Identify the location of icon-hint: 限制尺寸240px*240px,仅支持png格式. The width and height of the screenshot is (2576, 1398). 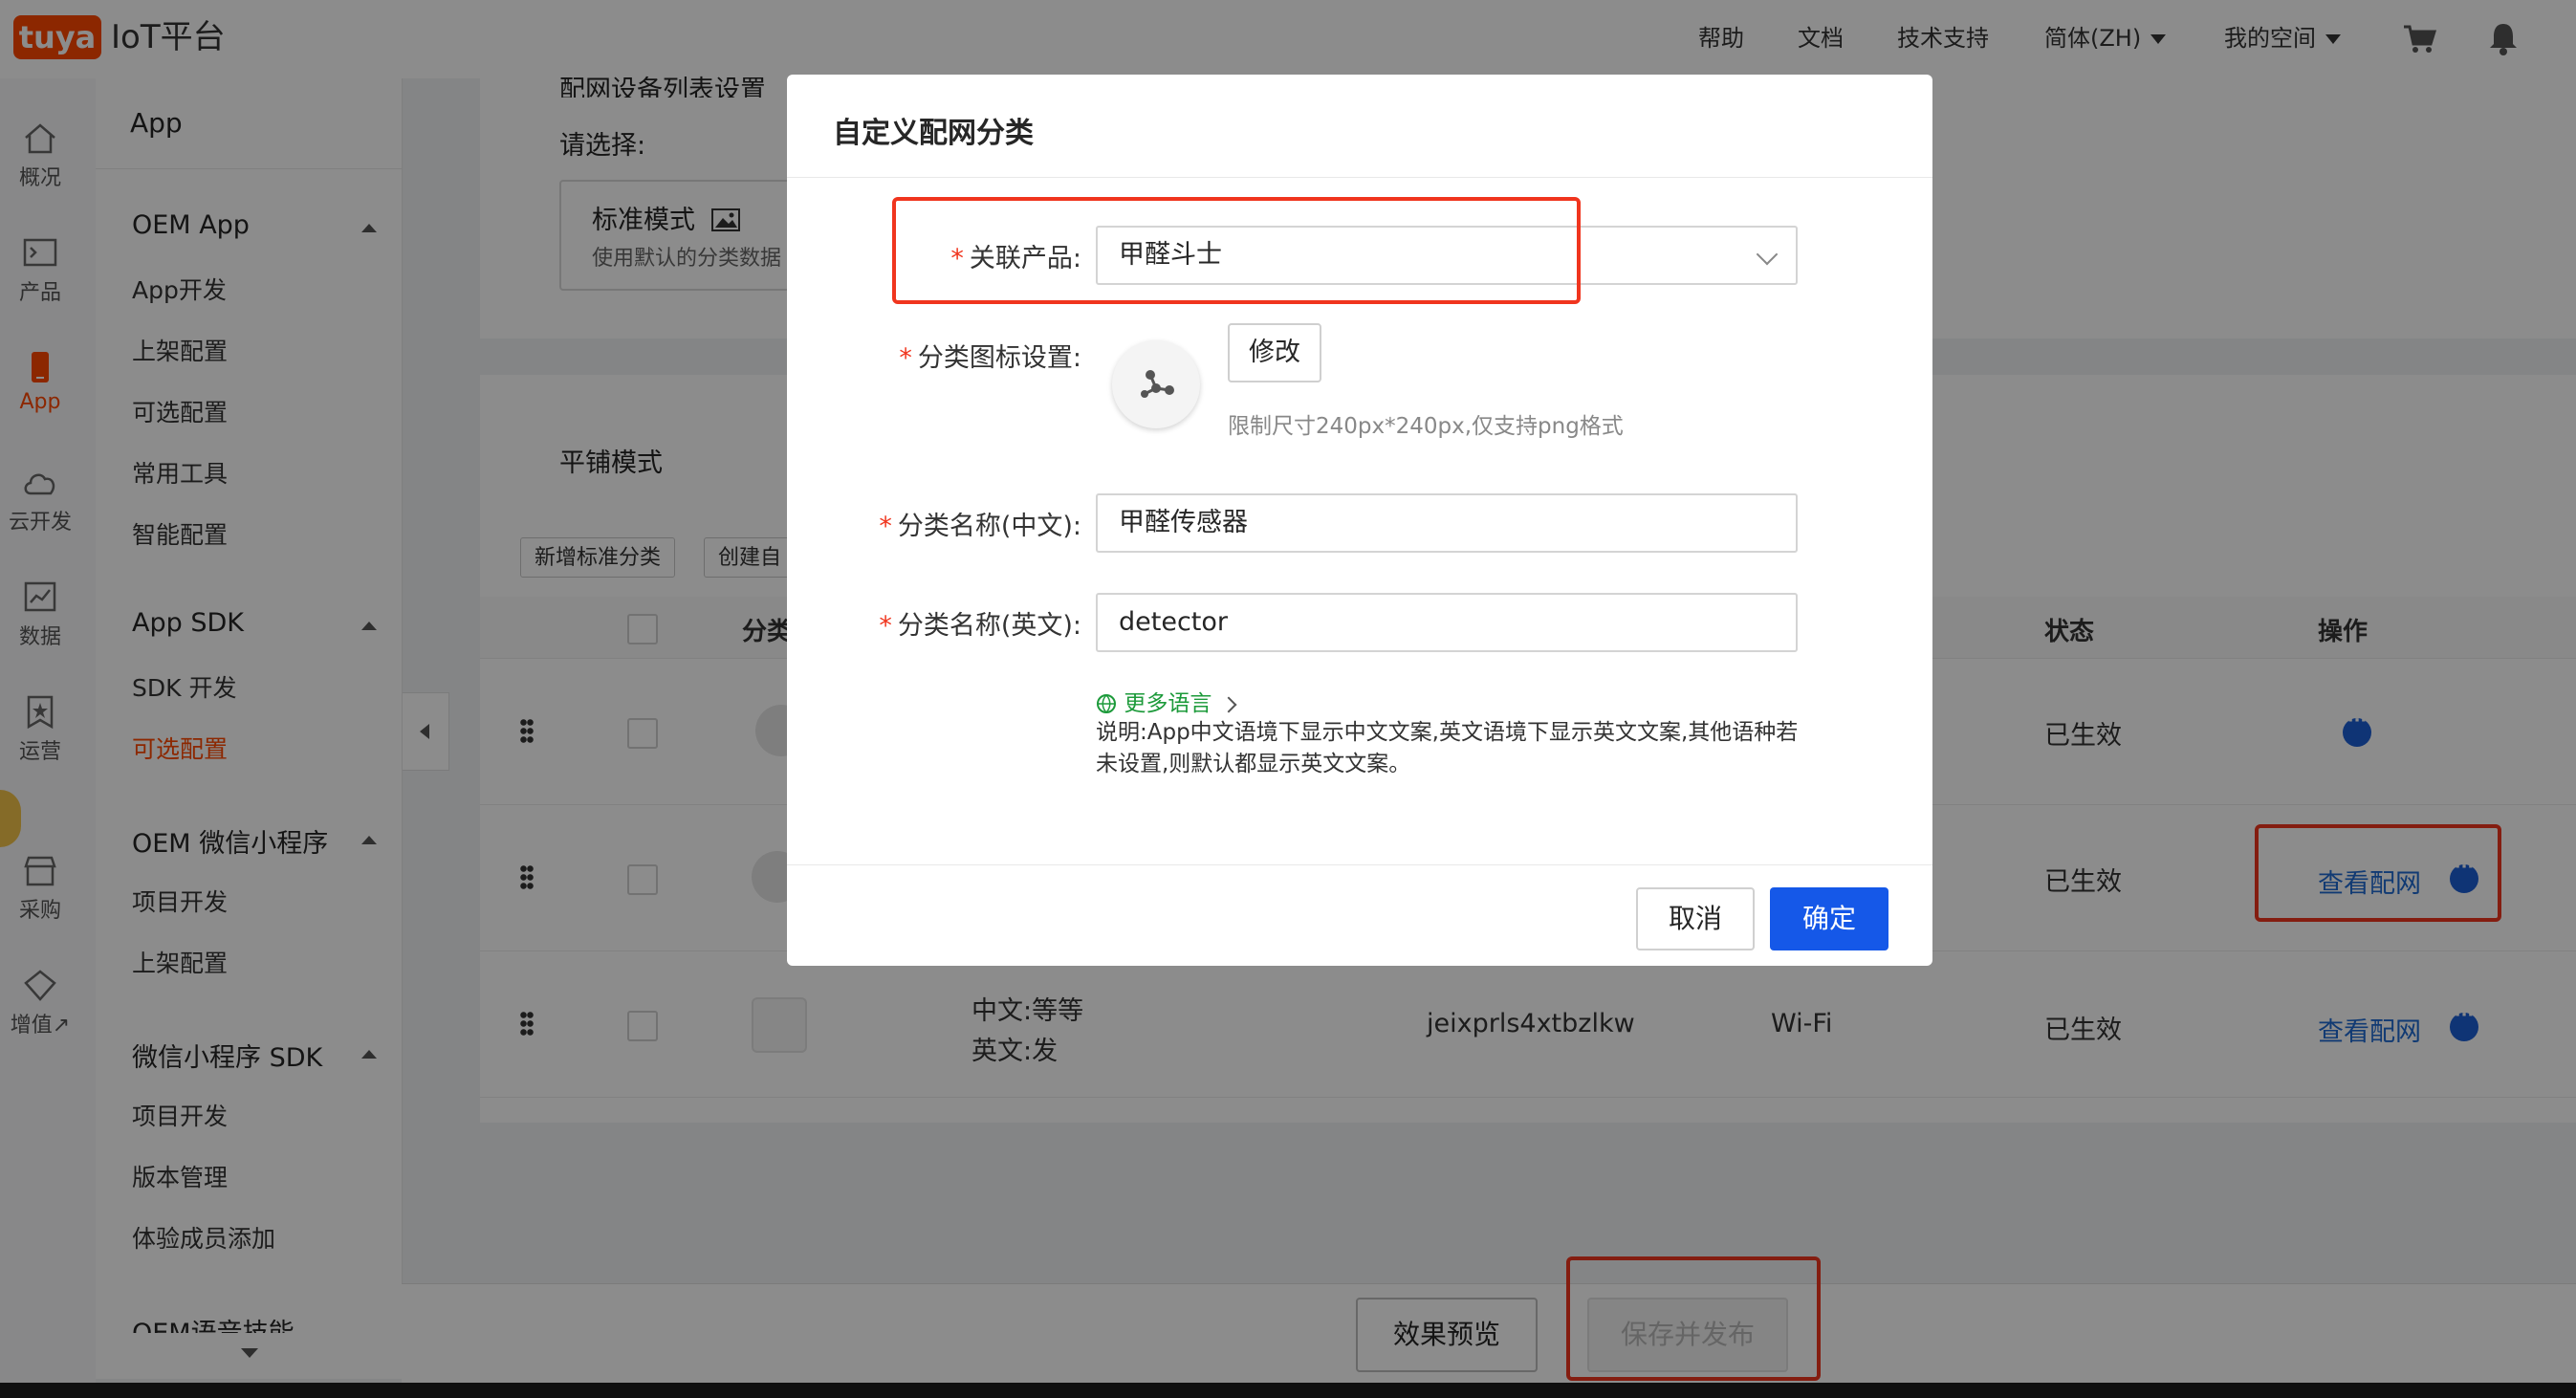
(1426, 427).